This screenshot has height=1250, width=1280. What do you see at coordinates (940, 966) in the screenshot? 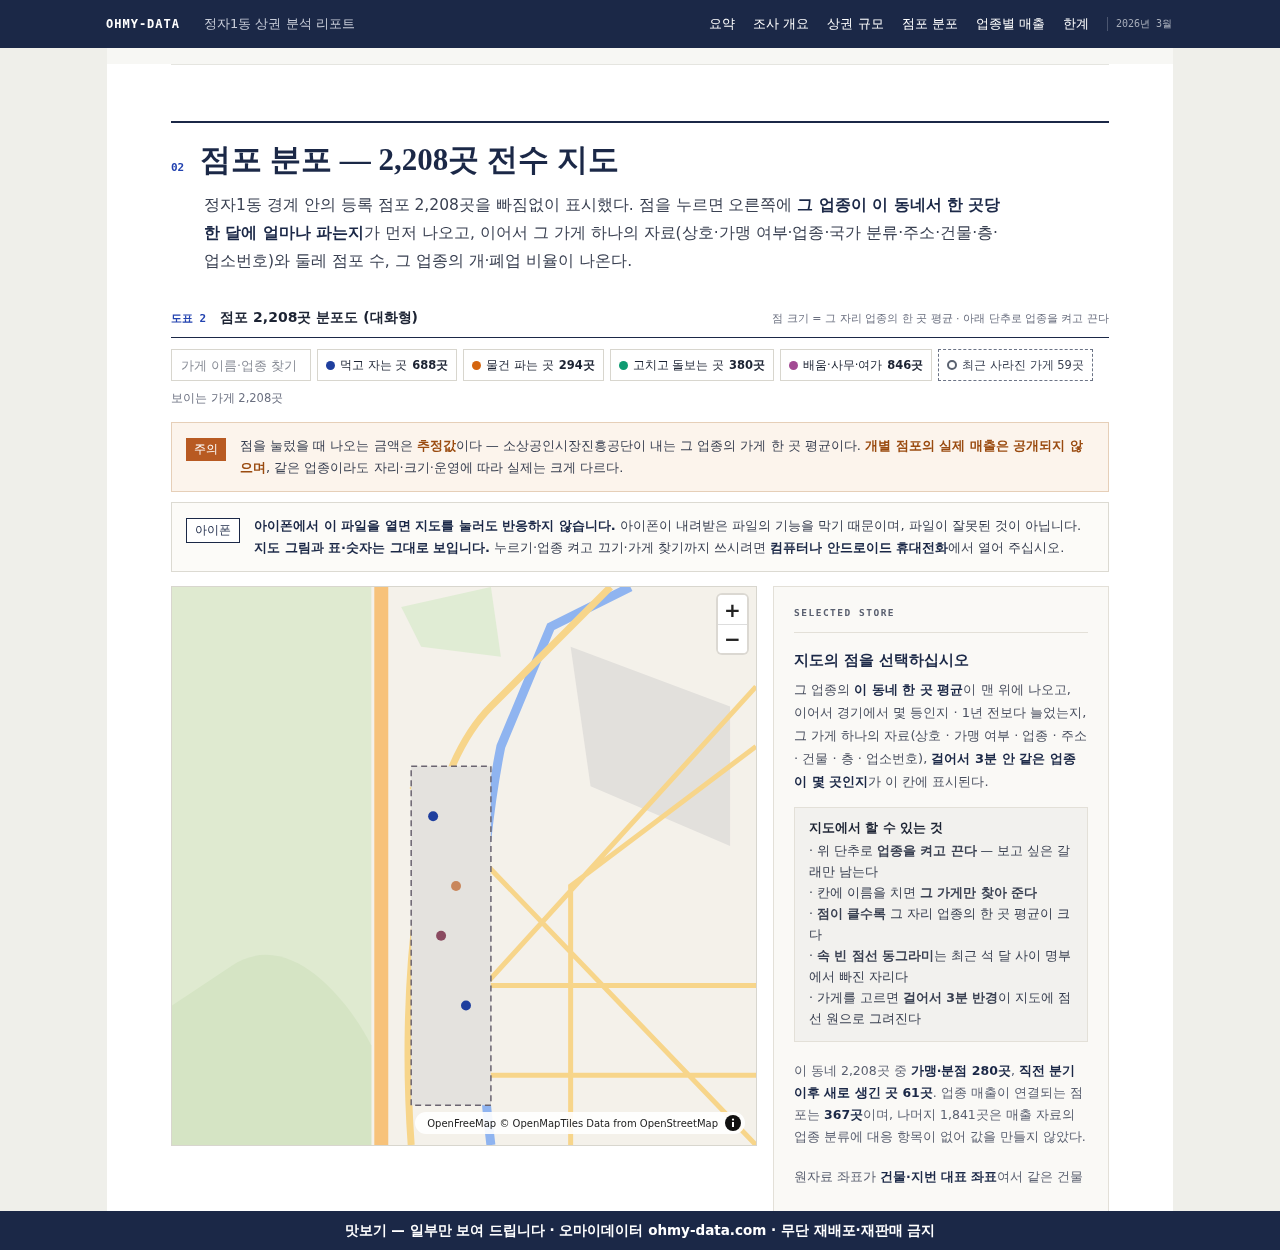
I see `tip-item: · 속 빈 점선 동그라미는 최근 석 달 사이 명부에서 빠진 자리다` at bounding box center [940, 966].